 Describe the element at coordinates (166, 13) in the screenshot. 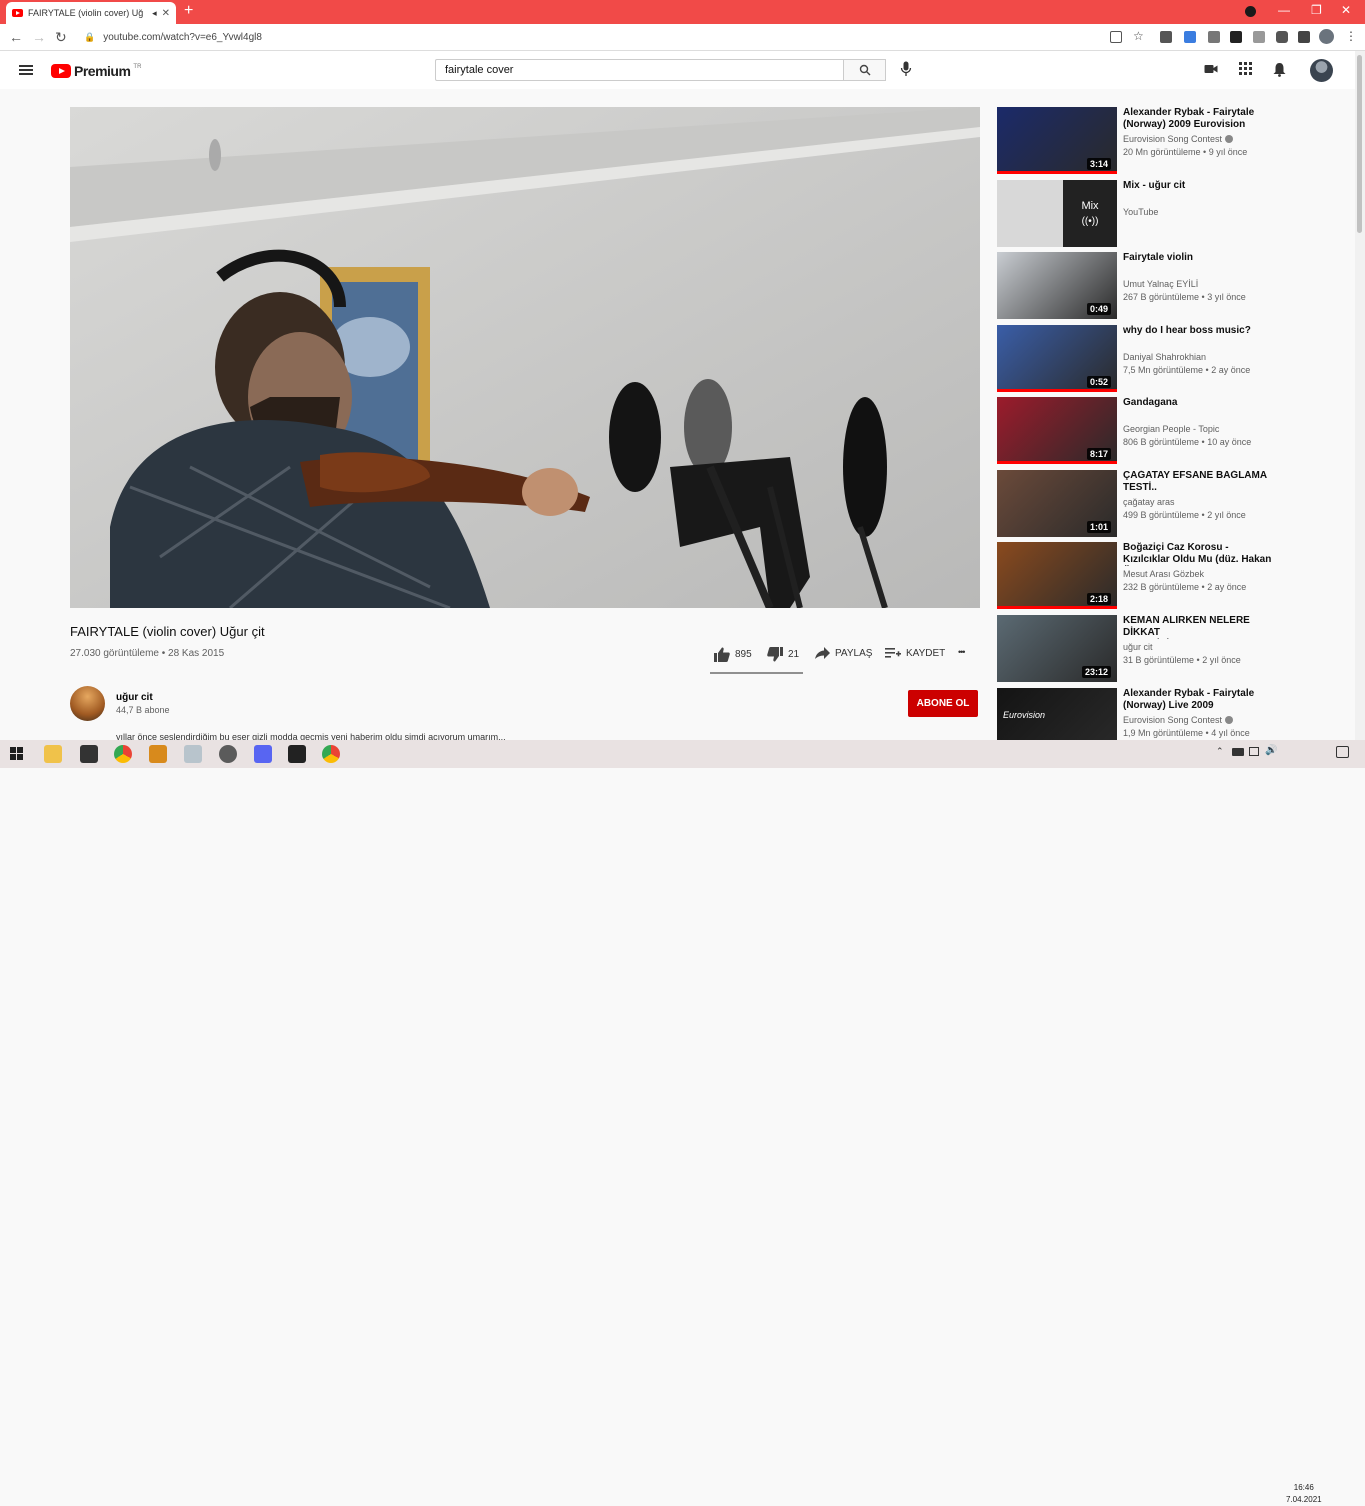

I see `tab-close-icon: ✕` at that location.